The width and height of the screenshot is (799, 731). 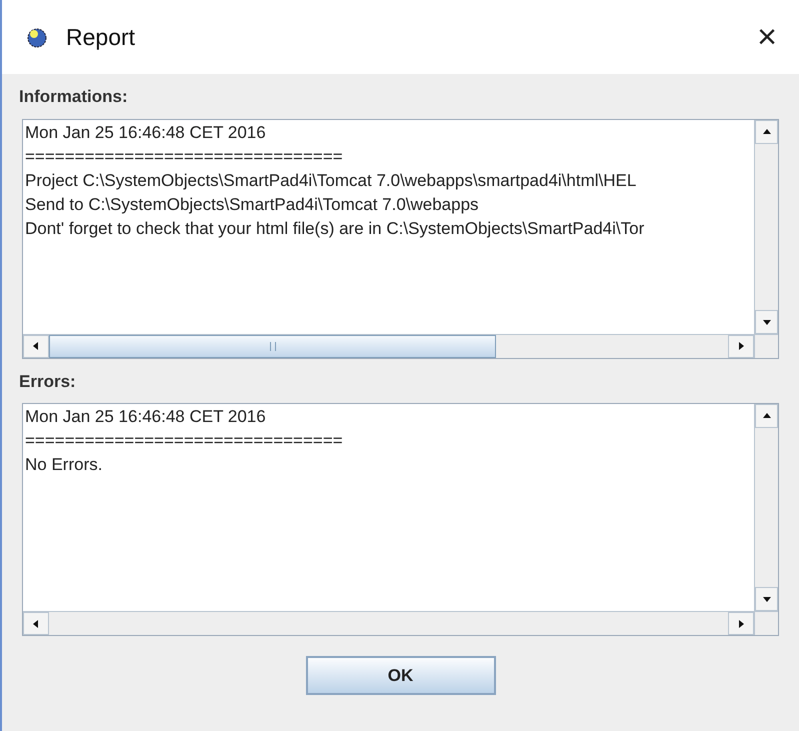 What do you see at coordinates (767, 37) in the screenshot?
I see `close-button: ×` at bounding box center [767, 37].